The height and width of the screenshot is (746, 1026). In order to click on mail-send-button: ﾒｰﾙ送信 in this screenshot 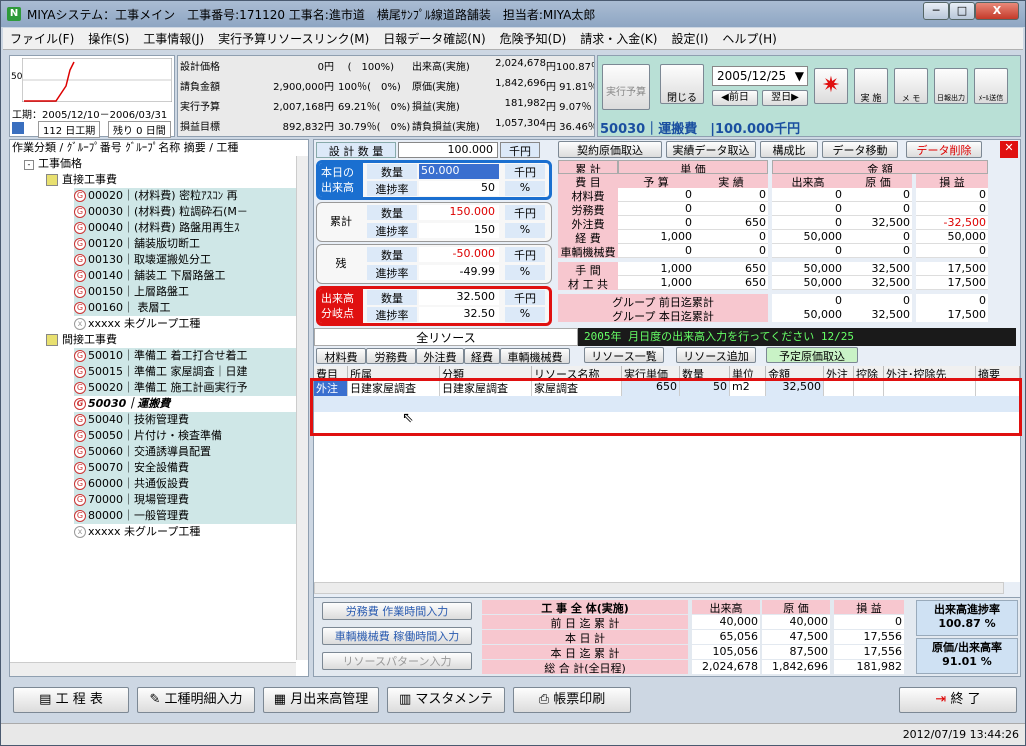, I will do `click(991, 86)`.